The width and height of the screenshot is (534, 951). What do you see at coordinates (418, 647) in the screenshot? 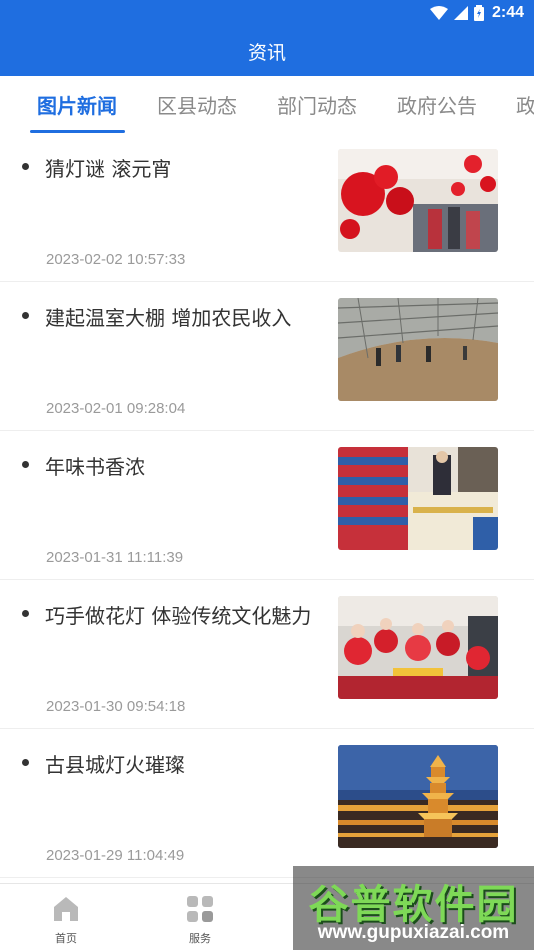
I see `children-lanterns-photo` at bounding box center [418, 647].